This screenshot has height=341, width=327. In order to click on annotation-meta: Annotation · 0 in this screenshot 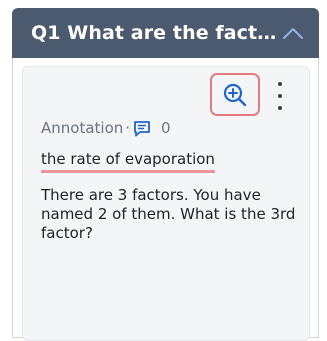, I will do `click(106, 128)`.